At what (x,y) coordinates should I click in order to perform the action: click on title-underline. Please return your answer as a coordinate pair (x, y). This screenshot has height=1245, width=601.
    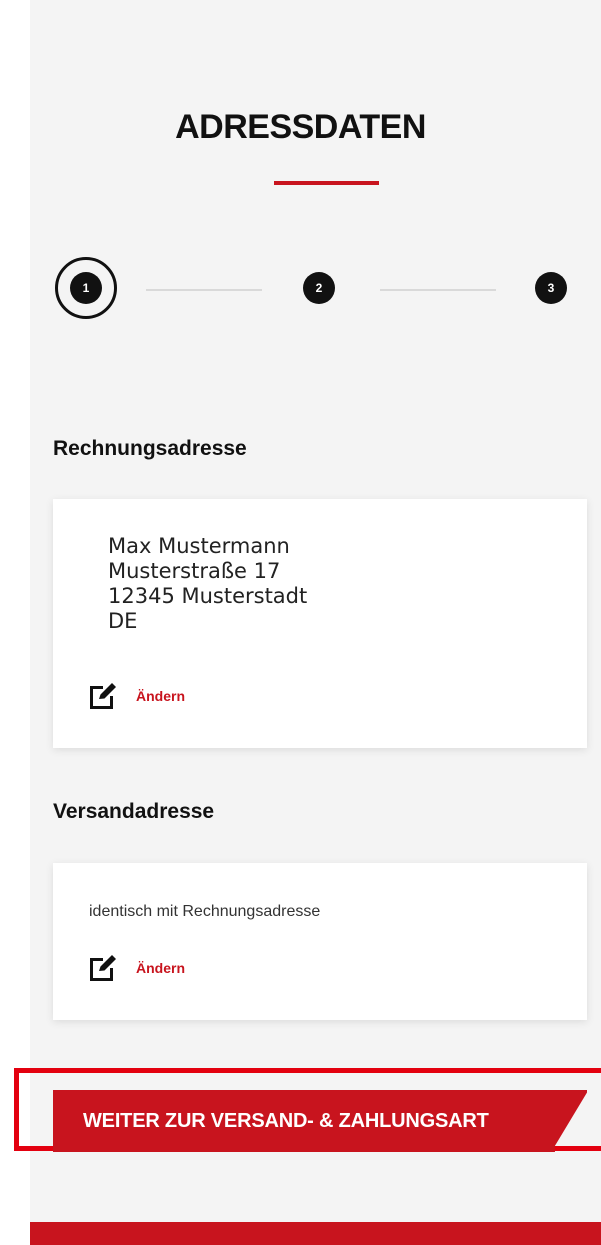
    Looking at the image, I should click on (326, 183).